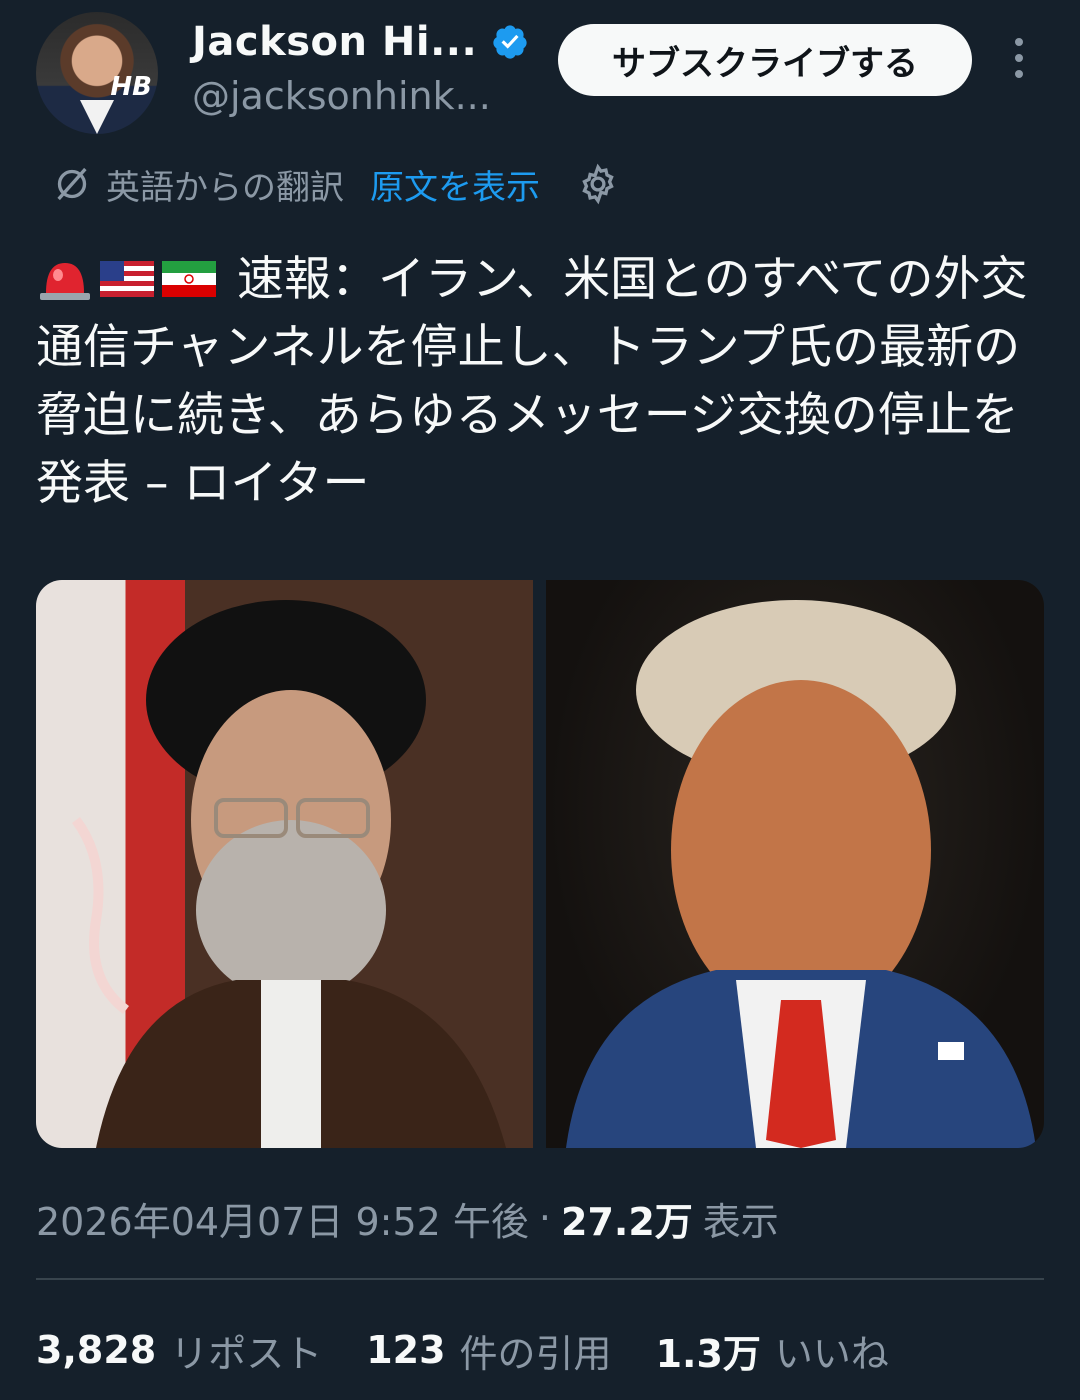 This screenshot has width=1080, height=1400. What do you see at coordinates (127, 279) in the screenshot?
I see `us-flag-emoji` at bounding box center [127, 279].